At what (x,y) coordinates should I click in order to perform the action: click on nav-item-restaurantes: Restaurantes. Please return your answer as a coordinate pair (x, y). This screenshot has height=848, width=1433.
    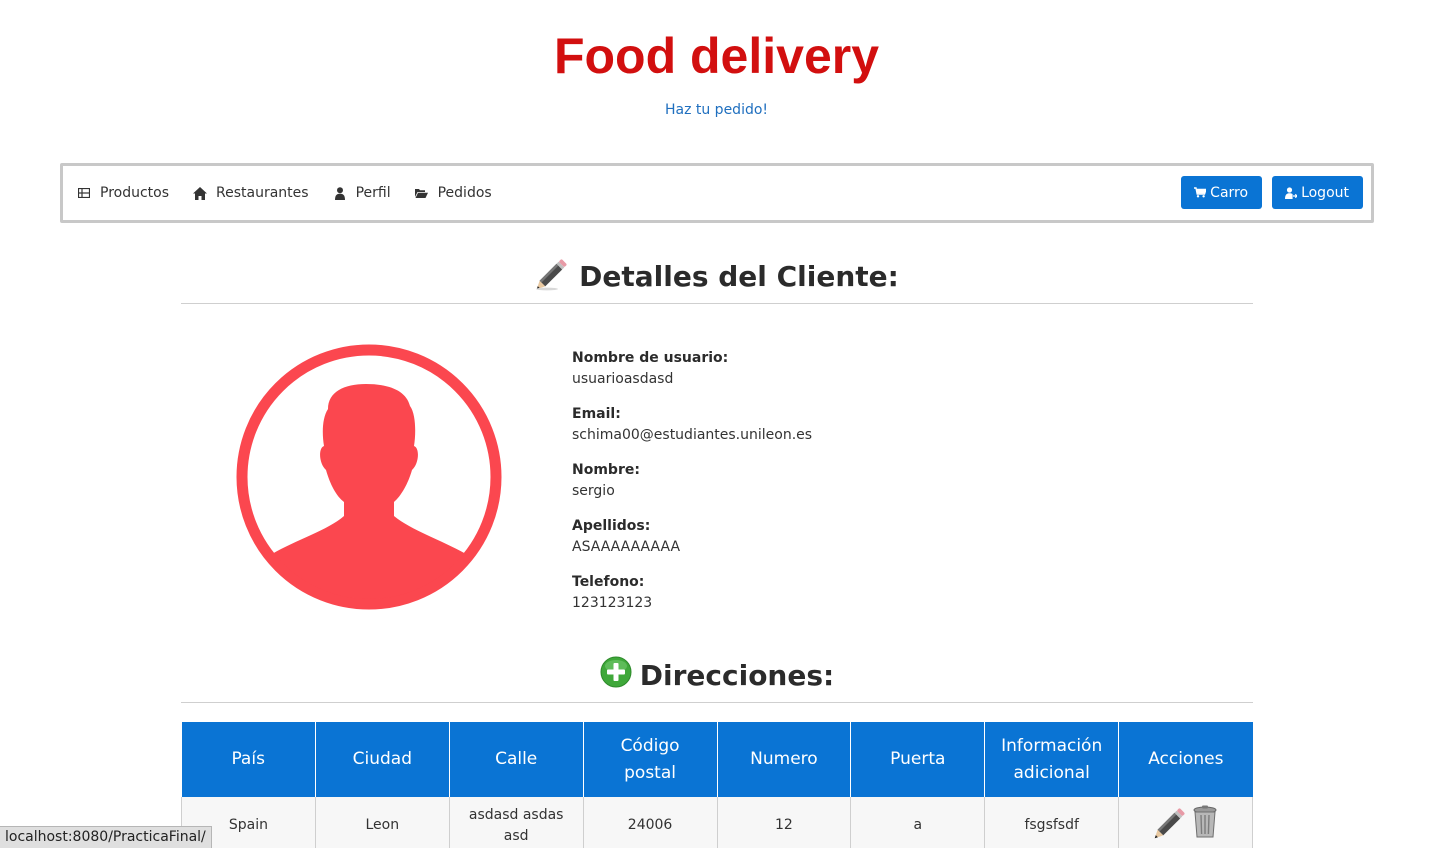
    Looking at the image, I should click on (251, 193).